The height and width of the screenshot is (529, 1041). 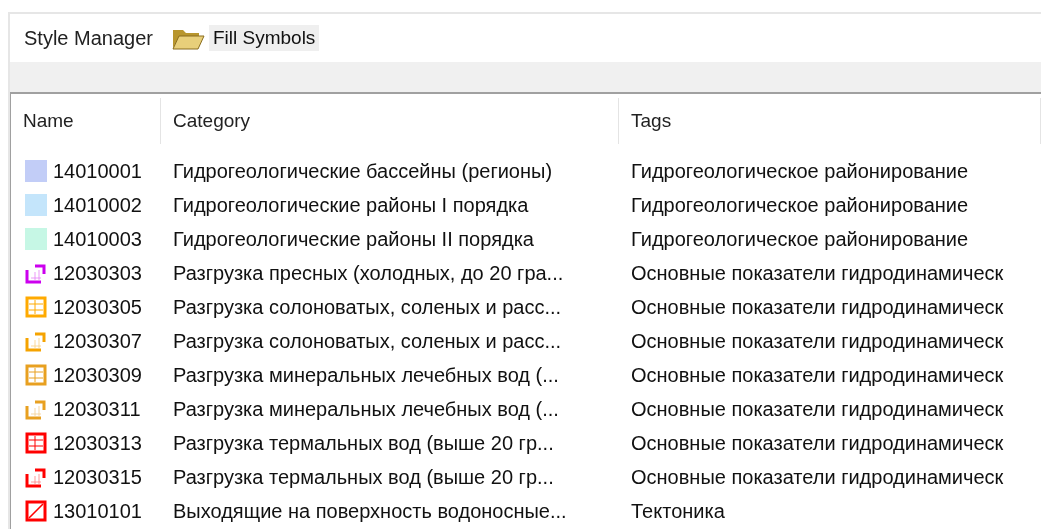 What do you see at coordinates (390, 121) in the screenshot?
I see `column-header: Category` at bounding box center [390, 121].